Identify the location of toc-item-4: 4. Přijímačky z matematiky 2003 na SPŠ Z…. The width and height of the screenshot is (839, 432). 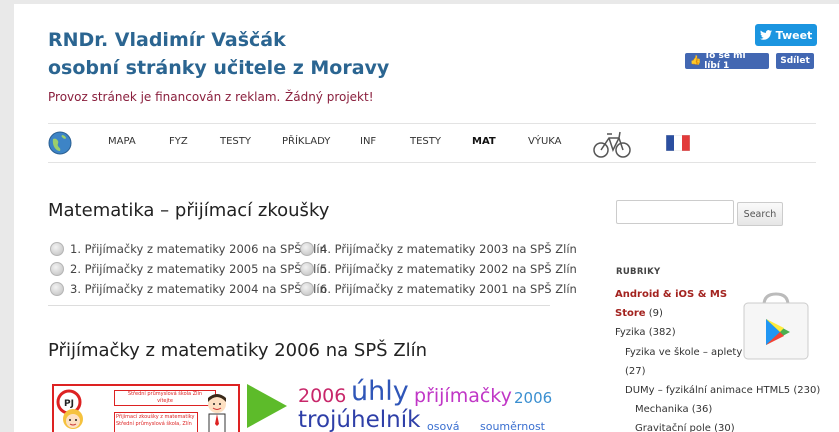
(438, 249).